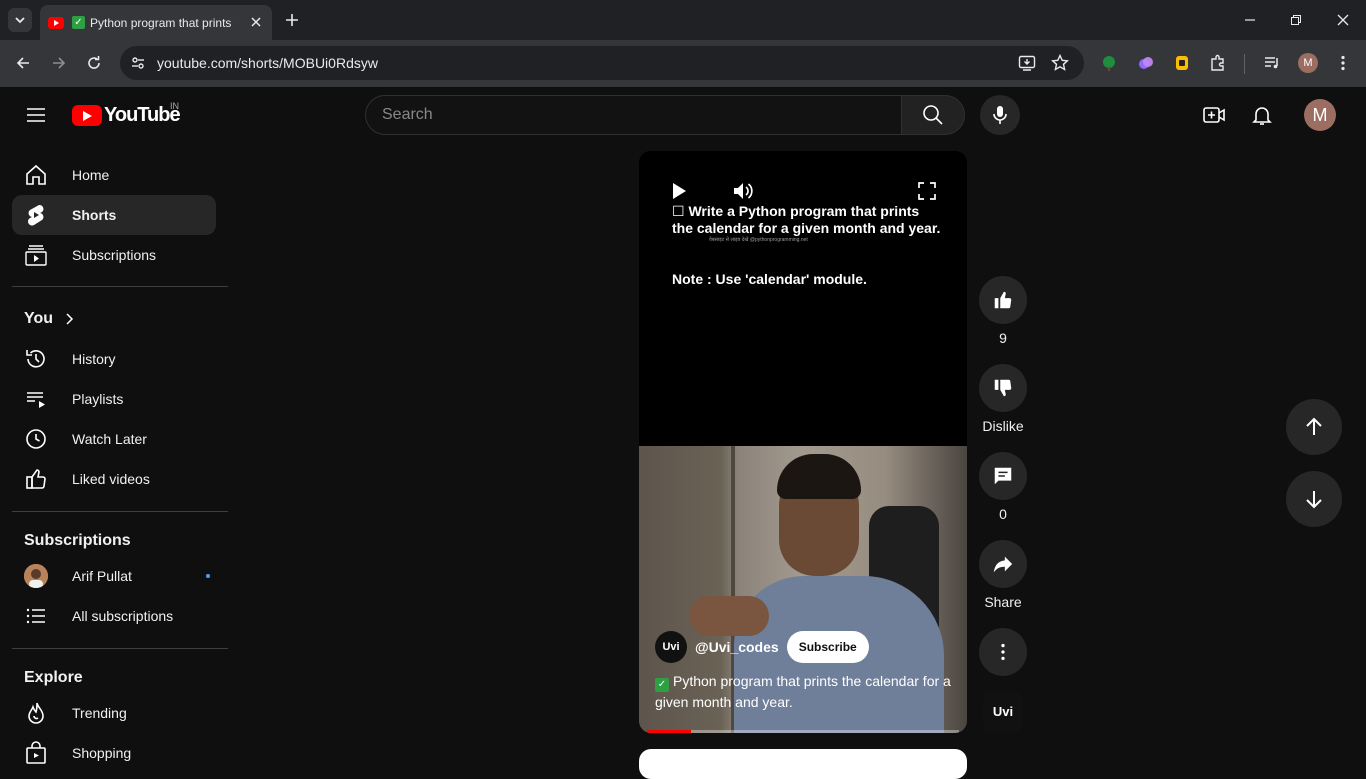  I want to click on chevron-right-icon, so click(70, 319).